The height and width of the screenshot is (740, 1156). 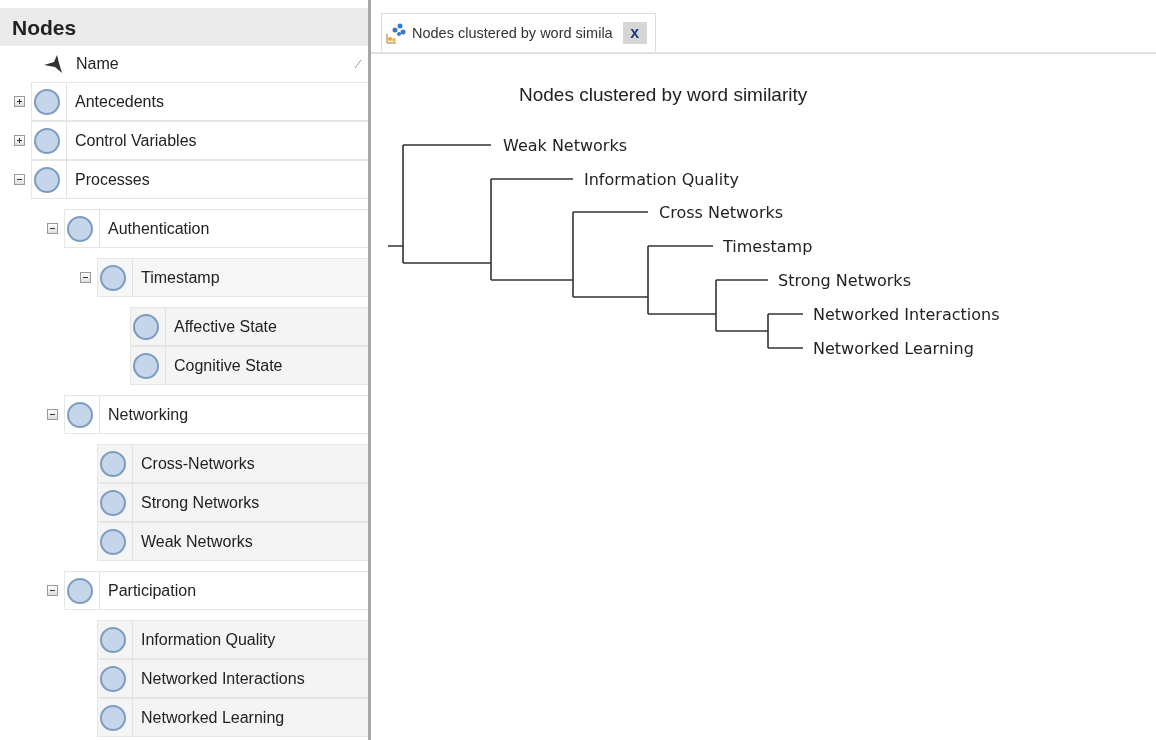 I want to click on tree-row: Networked Learning, so click(x=232, y=717).